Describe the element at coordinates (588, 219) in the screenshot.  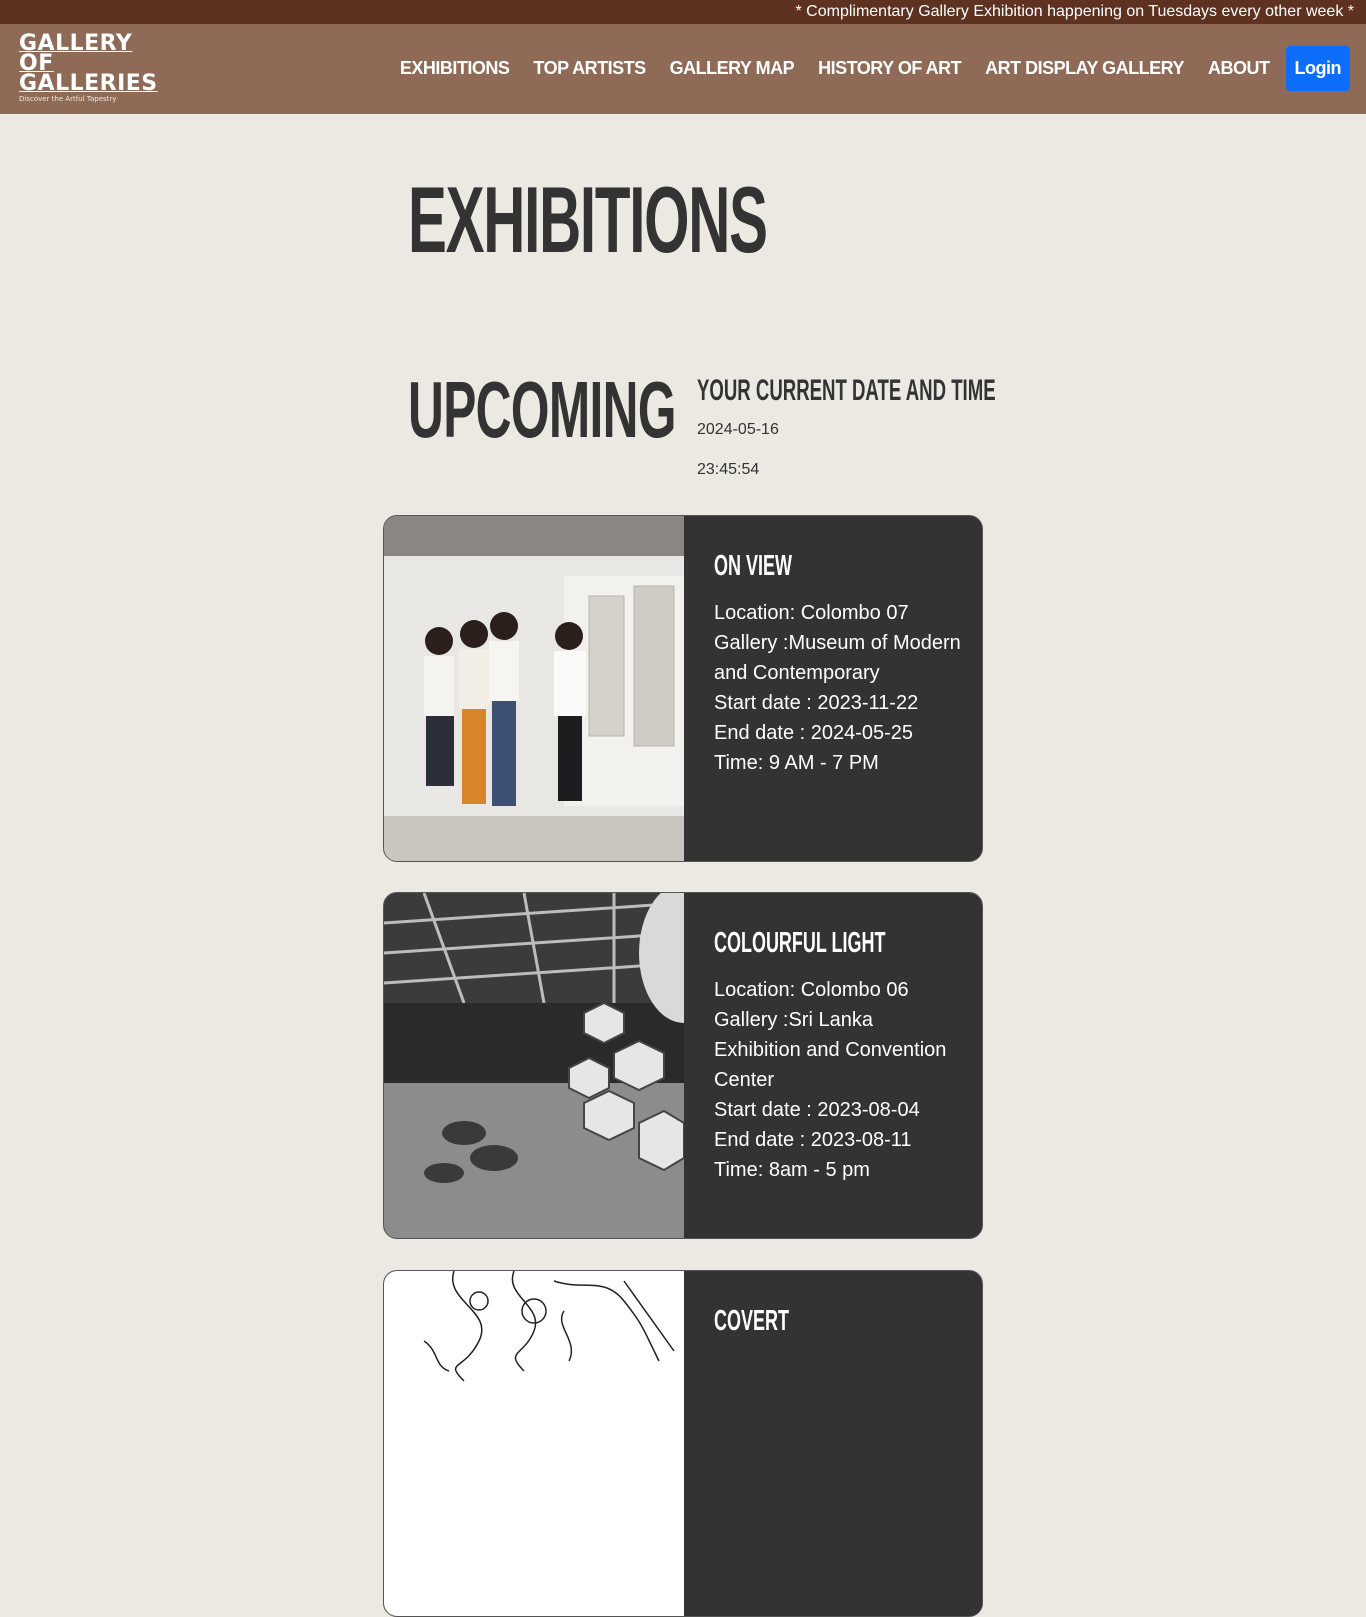
I see `page-title: EXHIBITIONS` at that location.